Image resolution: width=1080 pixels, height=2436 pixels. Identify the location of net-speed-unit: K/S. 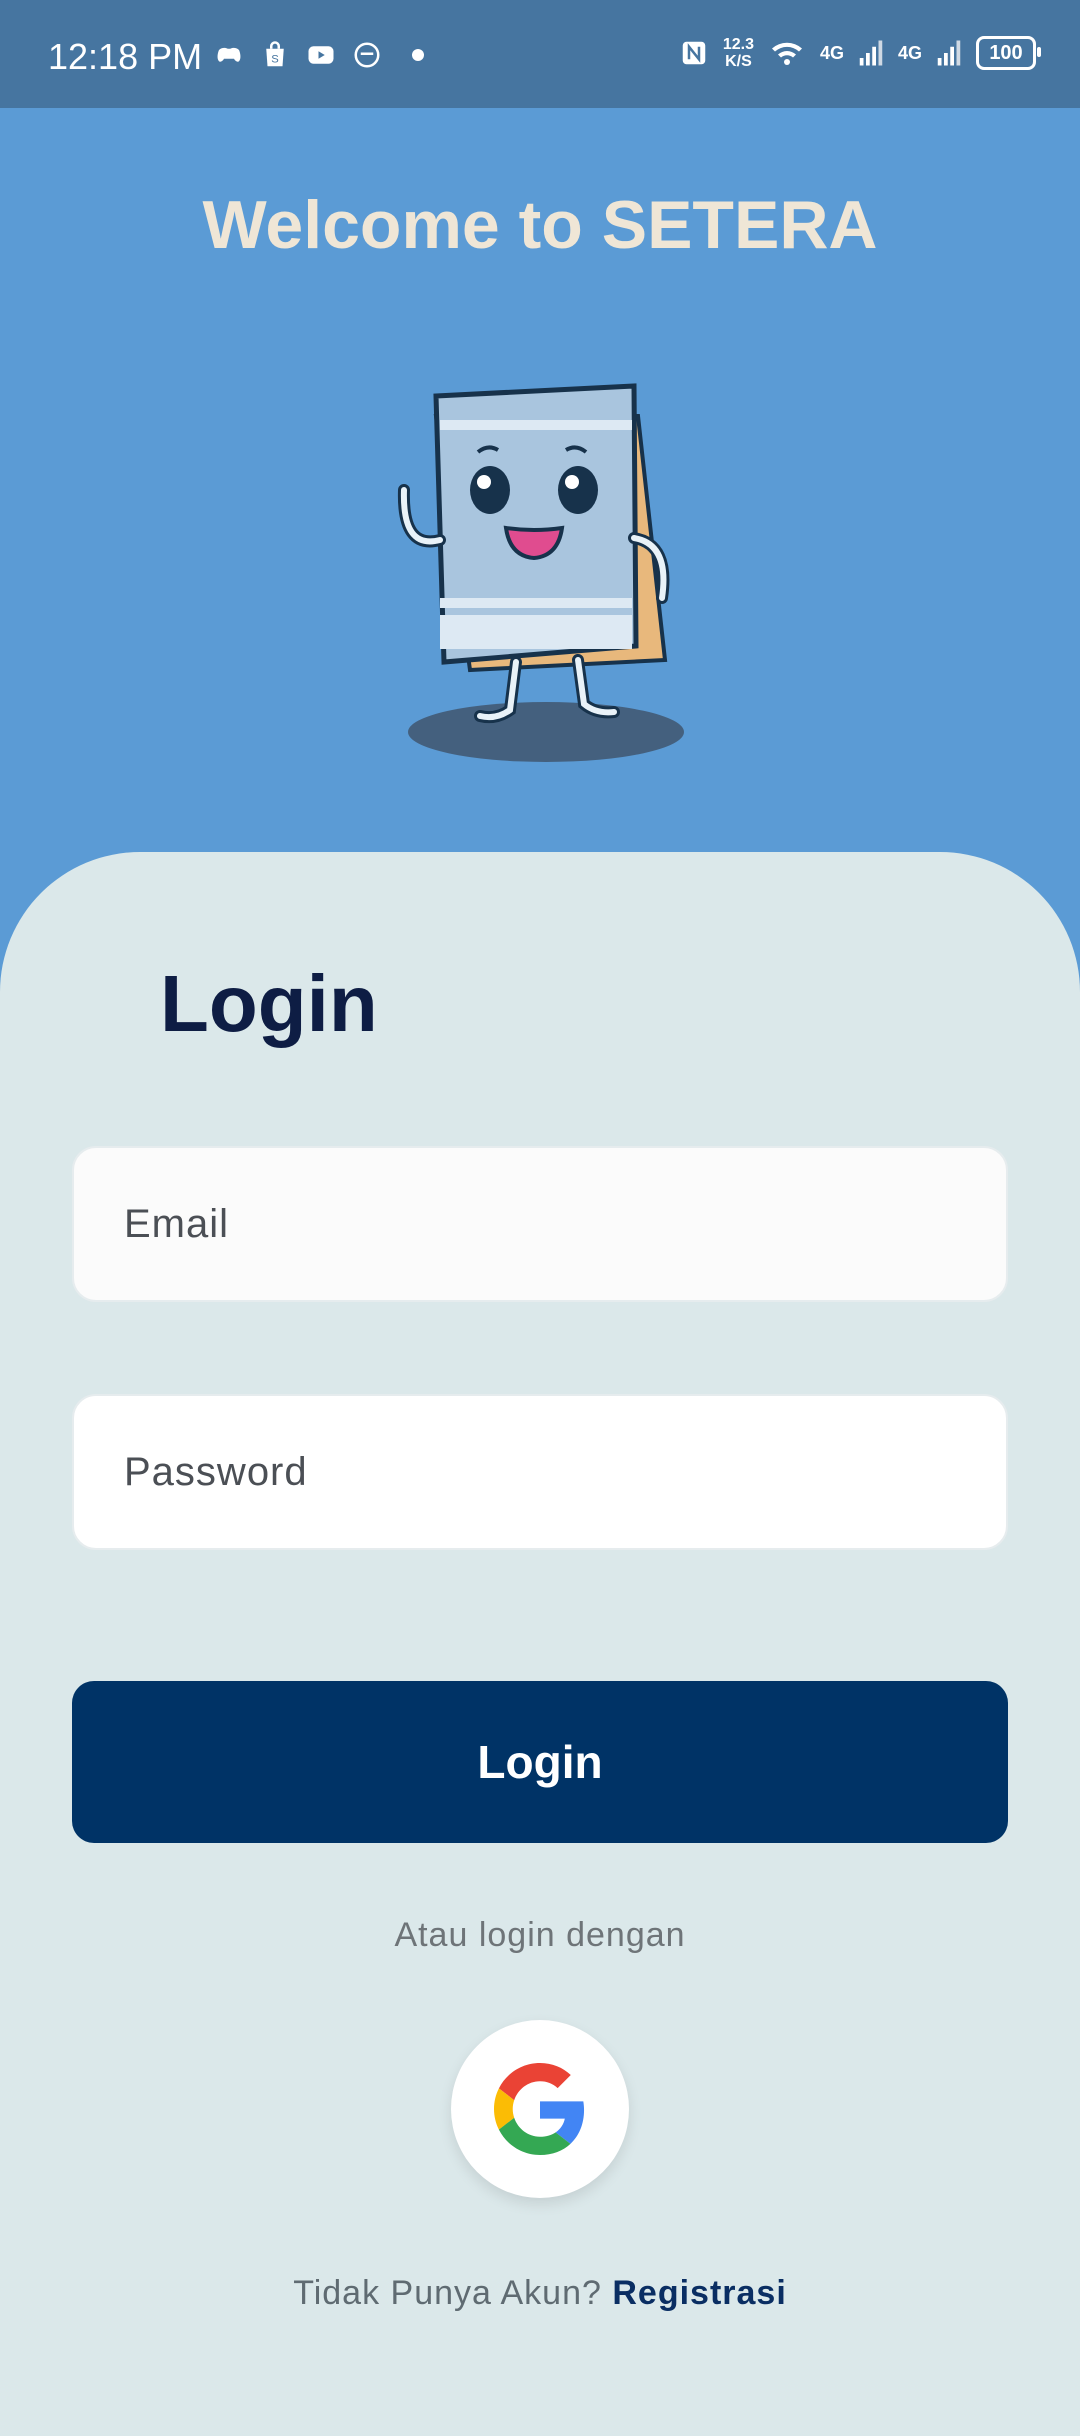
(738, 61).